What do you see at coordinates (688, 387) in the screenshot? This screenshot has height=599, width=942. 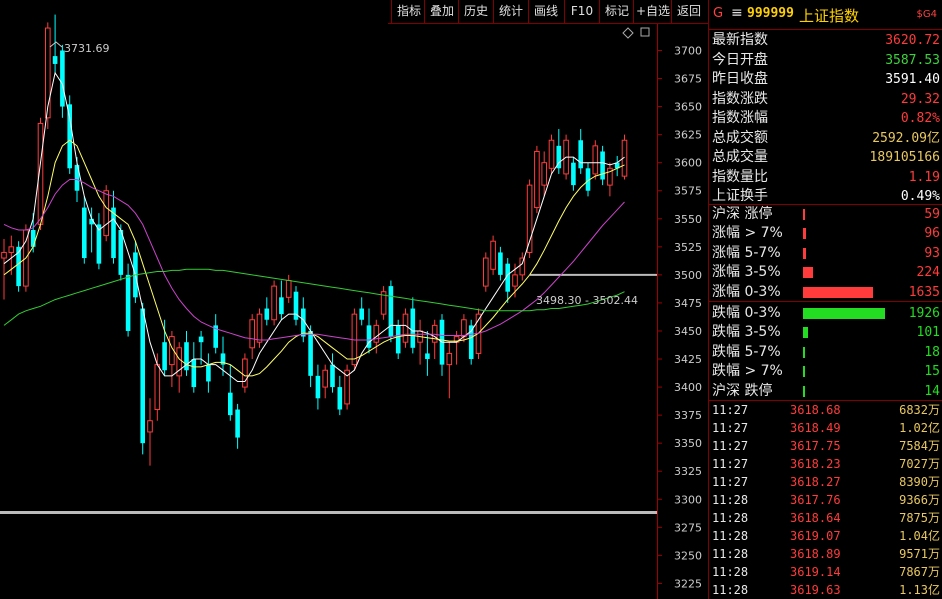 I see `y-tick-label: 3400` at bounding box center [688, 387].